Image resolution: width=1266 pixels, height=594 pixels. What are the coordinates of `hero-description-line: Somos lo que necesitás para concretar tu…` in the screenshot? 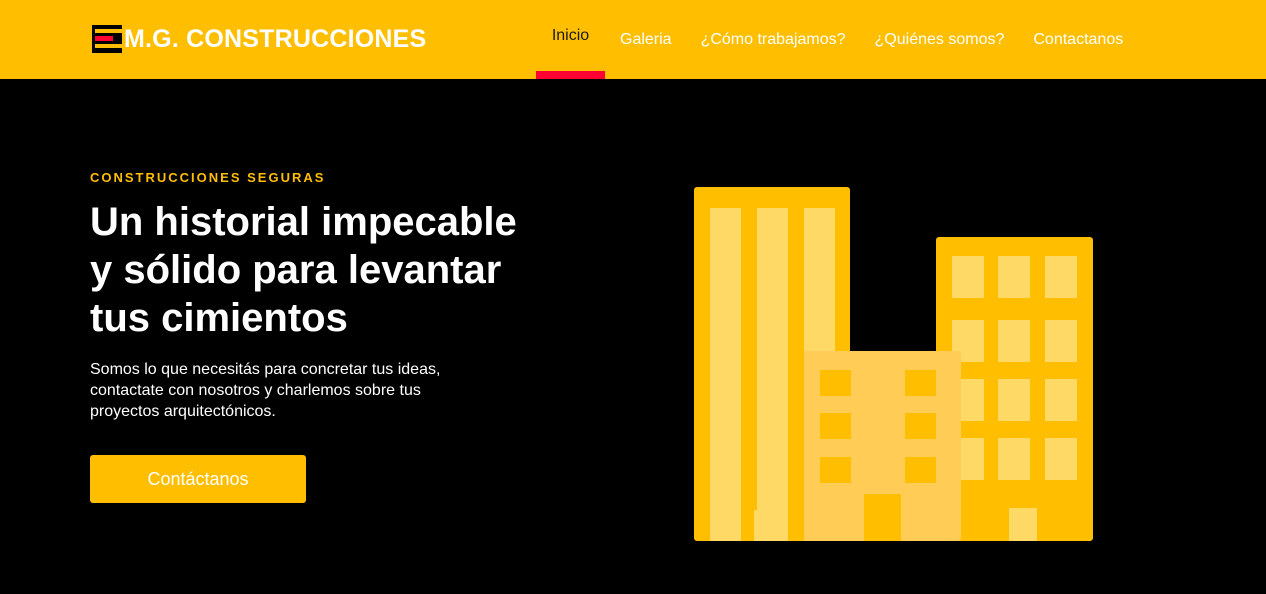 It's located at (265, 369).